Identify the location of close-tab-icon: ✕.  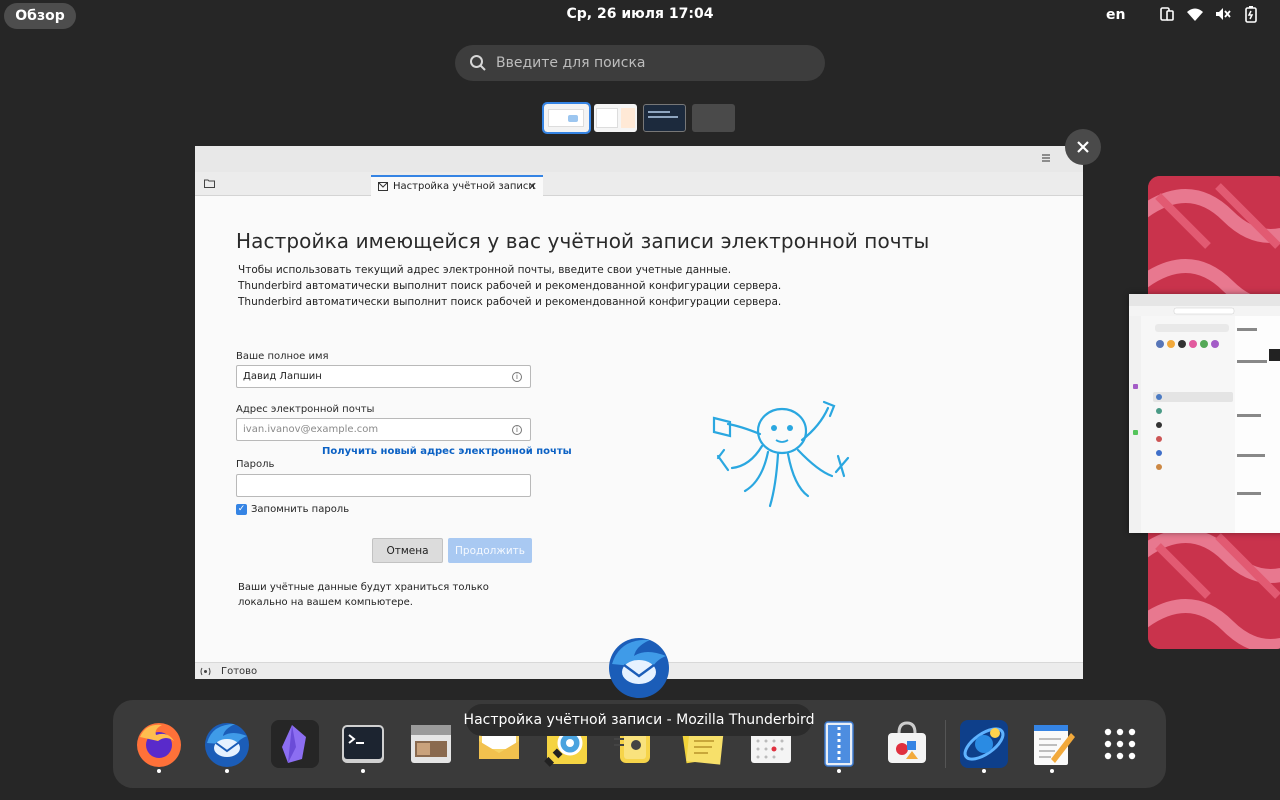
(532, 186).